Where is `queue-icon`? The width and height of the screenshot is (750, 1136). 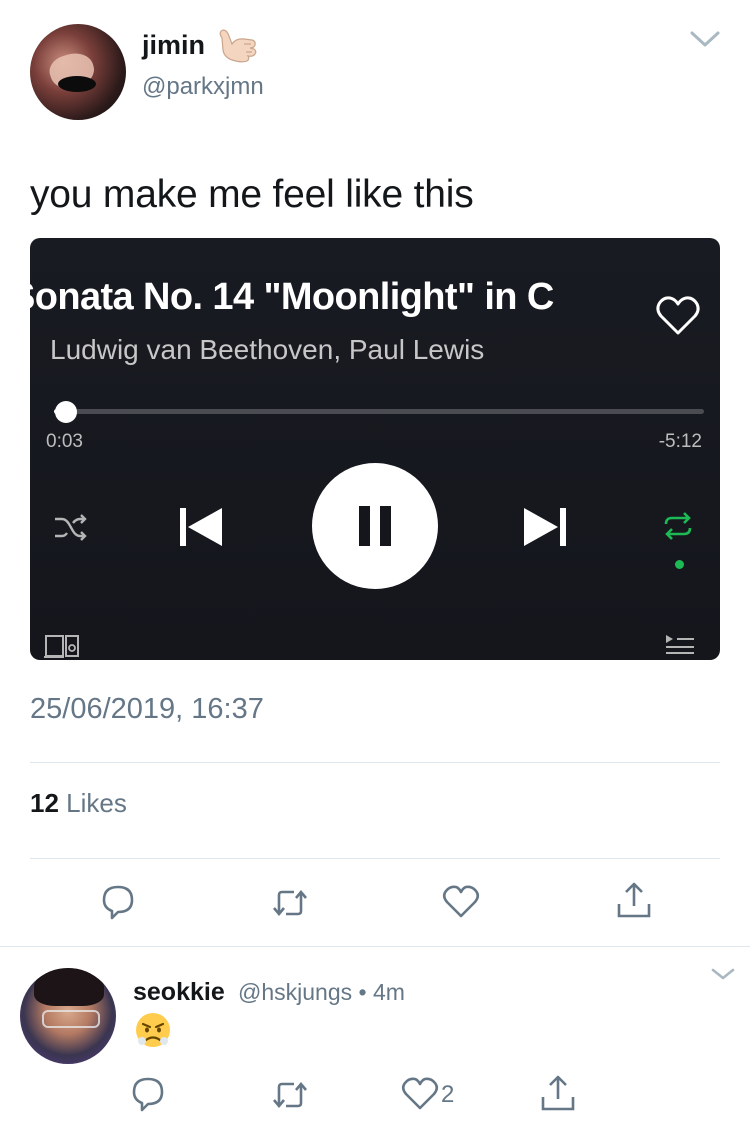
queue-icon is located at coordinates (680, 644).